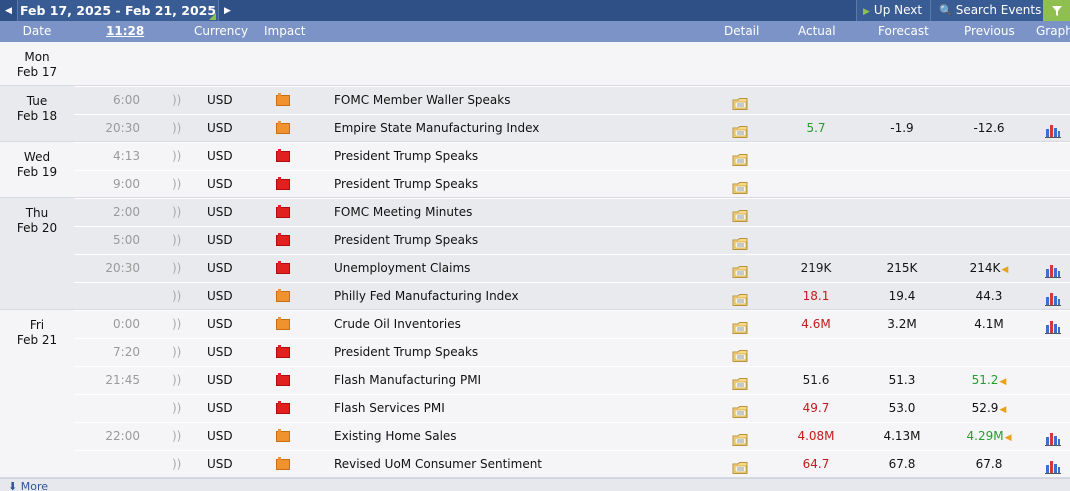 This screenshot has width=1070, height=491. What do you see at coordinates (227, 10) in the screenshot?
I see `chevron-right-icon: ▶` at bounding box center [227, 10].